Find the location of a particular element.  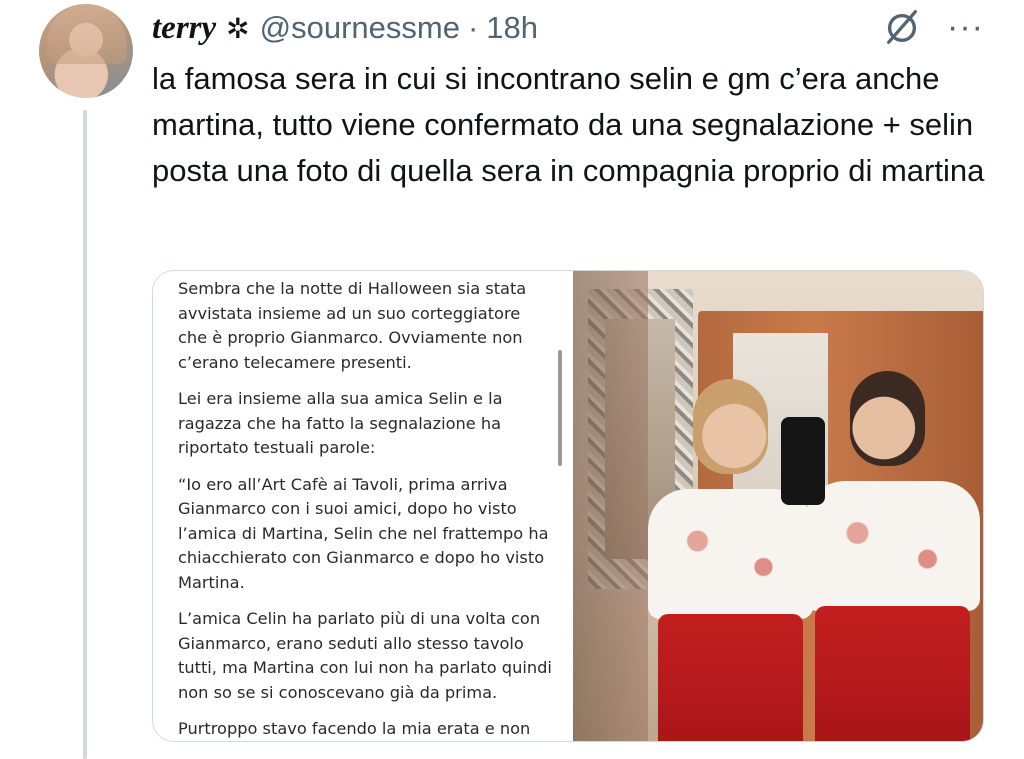

mirror-edge is located at coordinates (610, 506).